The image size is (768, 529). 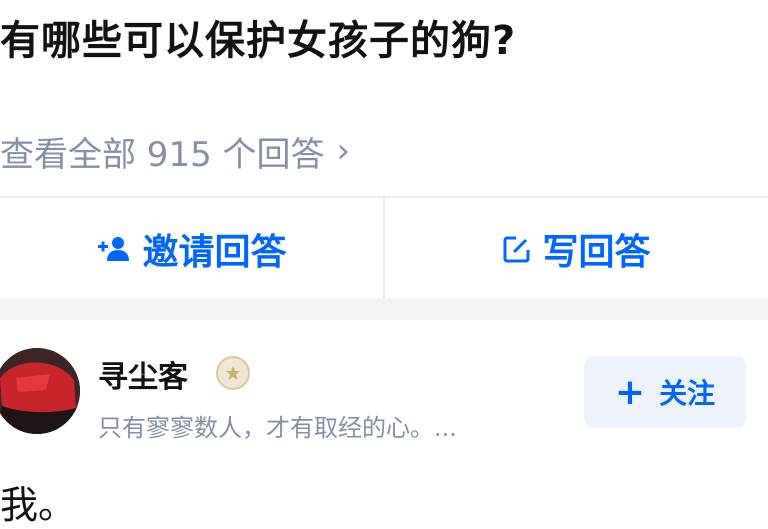 I want to click on edit-icon, so click(x=517, y=249).